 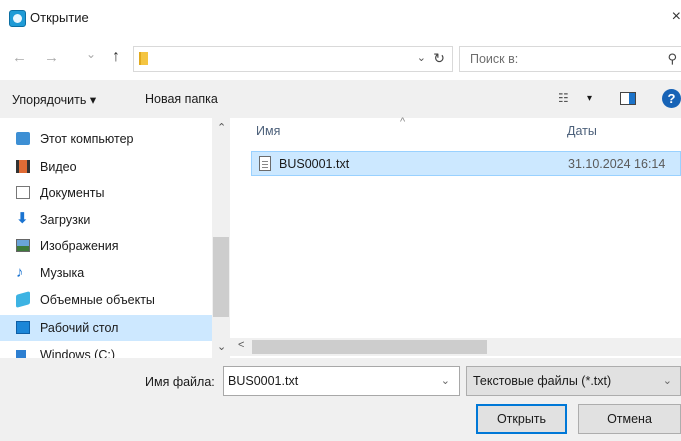 I want to click on sidebar-item-desktop: Рабочий стол, so click(x=106, y=328).